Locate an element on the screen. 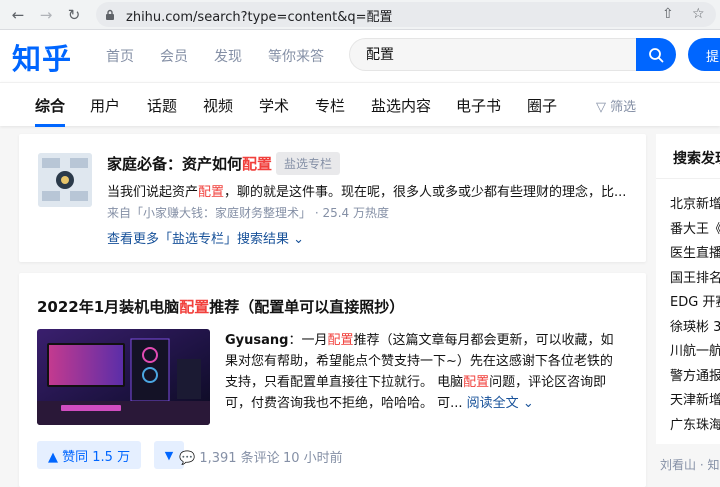  sidebar-footer: 刘看山 · 知 is located at coordinates (689, 464).